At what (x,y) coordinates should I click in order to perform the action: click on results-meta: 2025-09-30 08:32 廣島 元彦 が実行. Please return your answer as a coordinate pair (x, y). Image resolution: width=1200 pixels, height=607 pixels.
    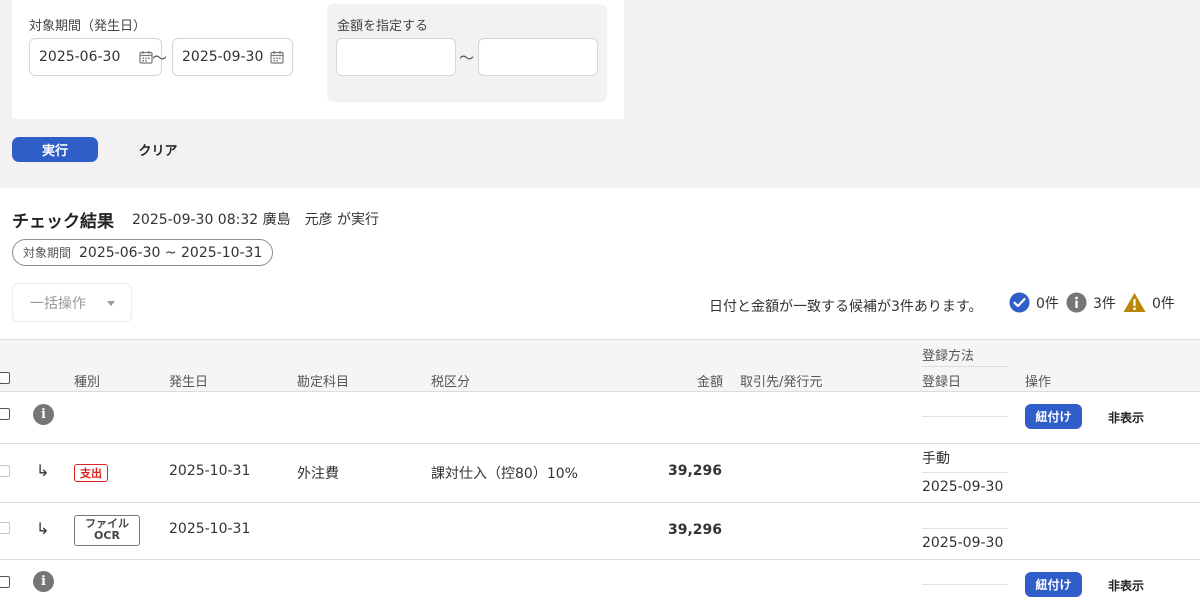
    Looking at the image, I should click on (256, 220).